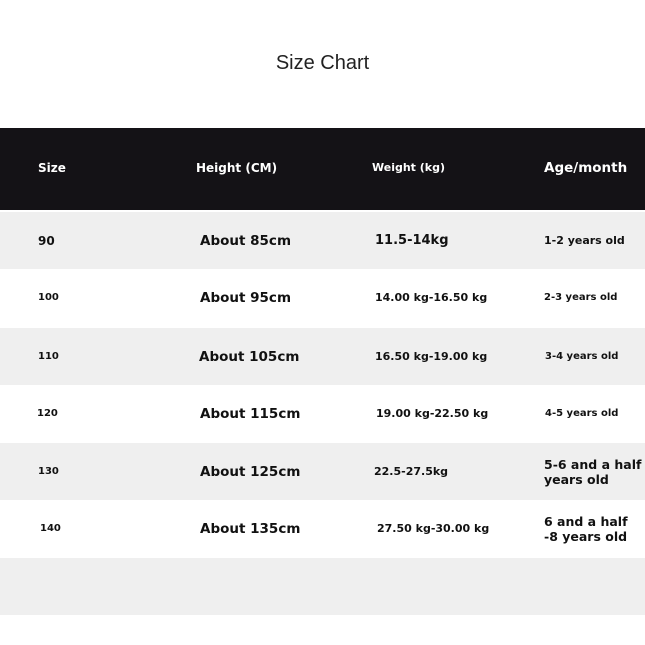 This screenshot has height=645, width=645. Describe the element at coordinates (48, 471) in the screenshot. I see `size-cell: 130` at that location.